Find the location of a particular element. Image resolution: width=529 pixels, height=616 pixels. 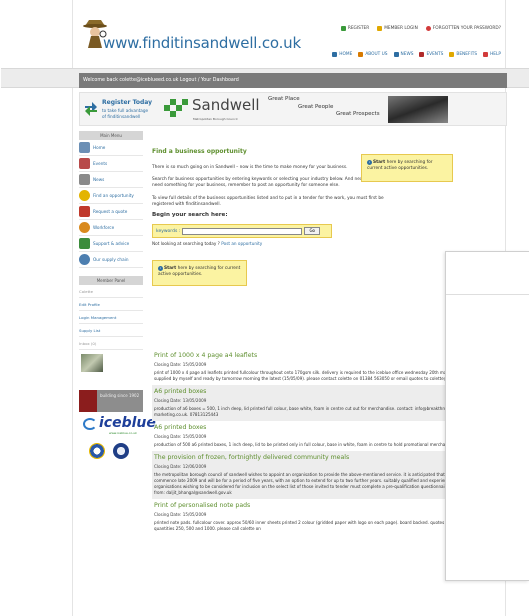

events-icon is located at coordinates (422, 54).